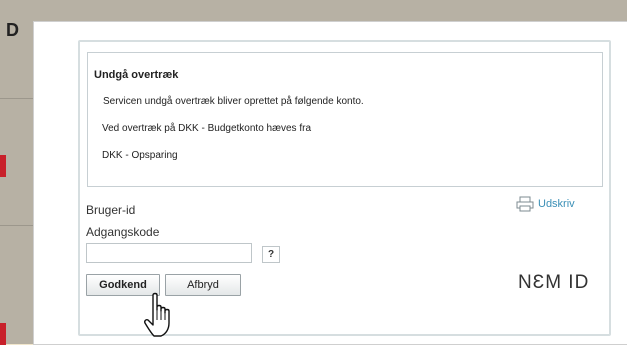 The width and height of the screenshot is (627, 345). Describe the element at coordinates (271, 254) in the screenshot. I see `help-button: ?` at that location.